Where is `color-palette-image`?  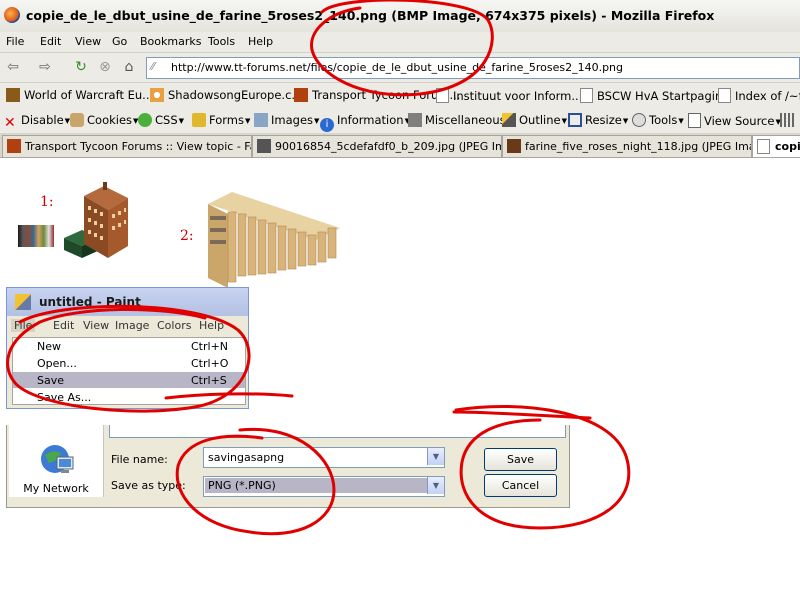 color-palette-image is located at coordinates (36, 236).